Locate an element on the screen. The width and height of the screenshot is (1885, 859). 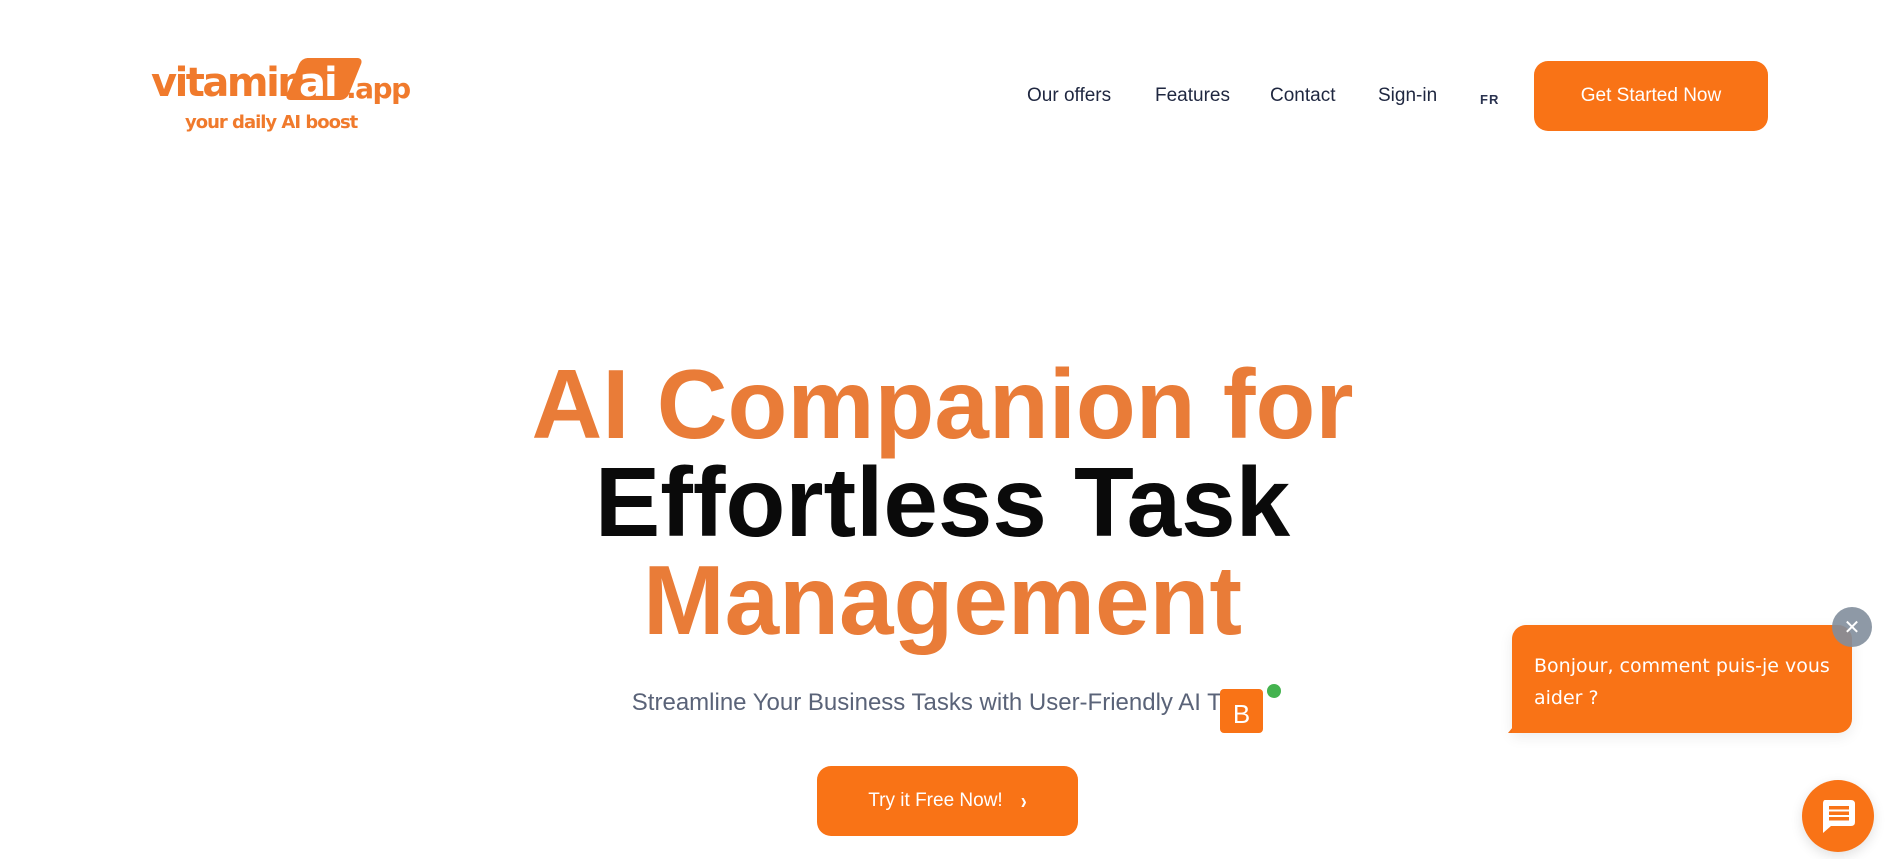
nav-link-our-offers: Our offers is located at coordinates (1069, 96).